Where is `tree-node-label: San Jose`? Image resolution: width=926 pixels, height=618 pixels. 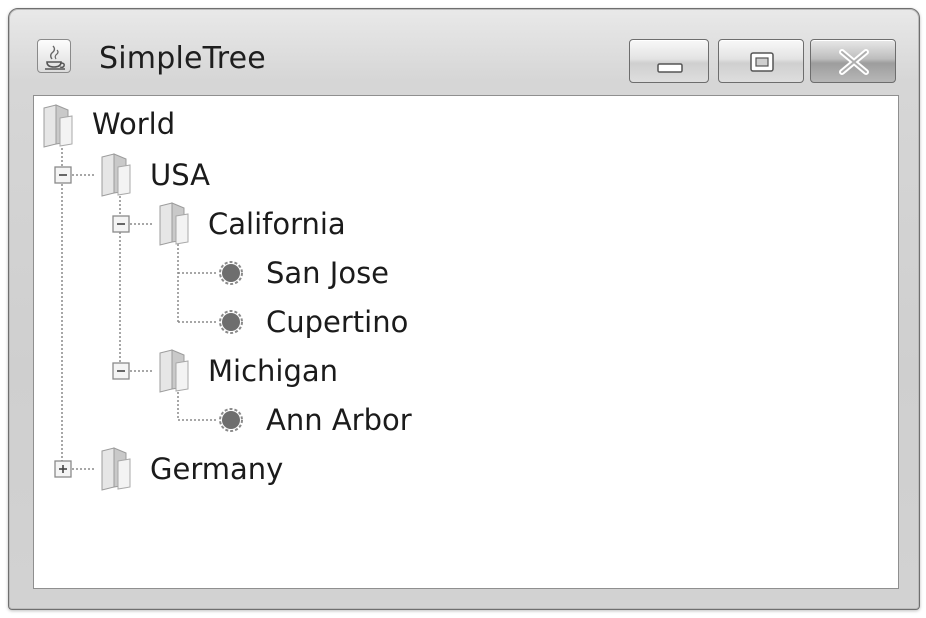
tree-node-label: San Jose is located at coordinates (328, 273).